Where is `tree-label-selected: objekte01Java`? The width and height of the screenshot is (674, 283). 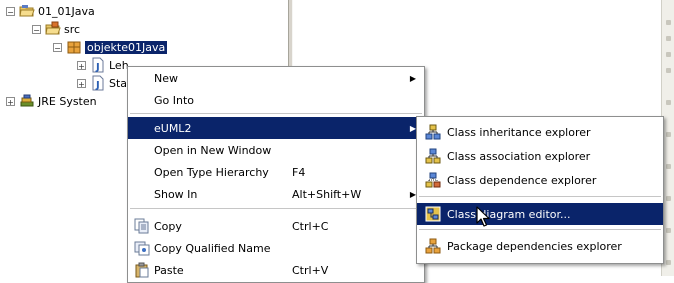
tree-label-selected: objekte01Java is located at coordinates (126, 47).